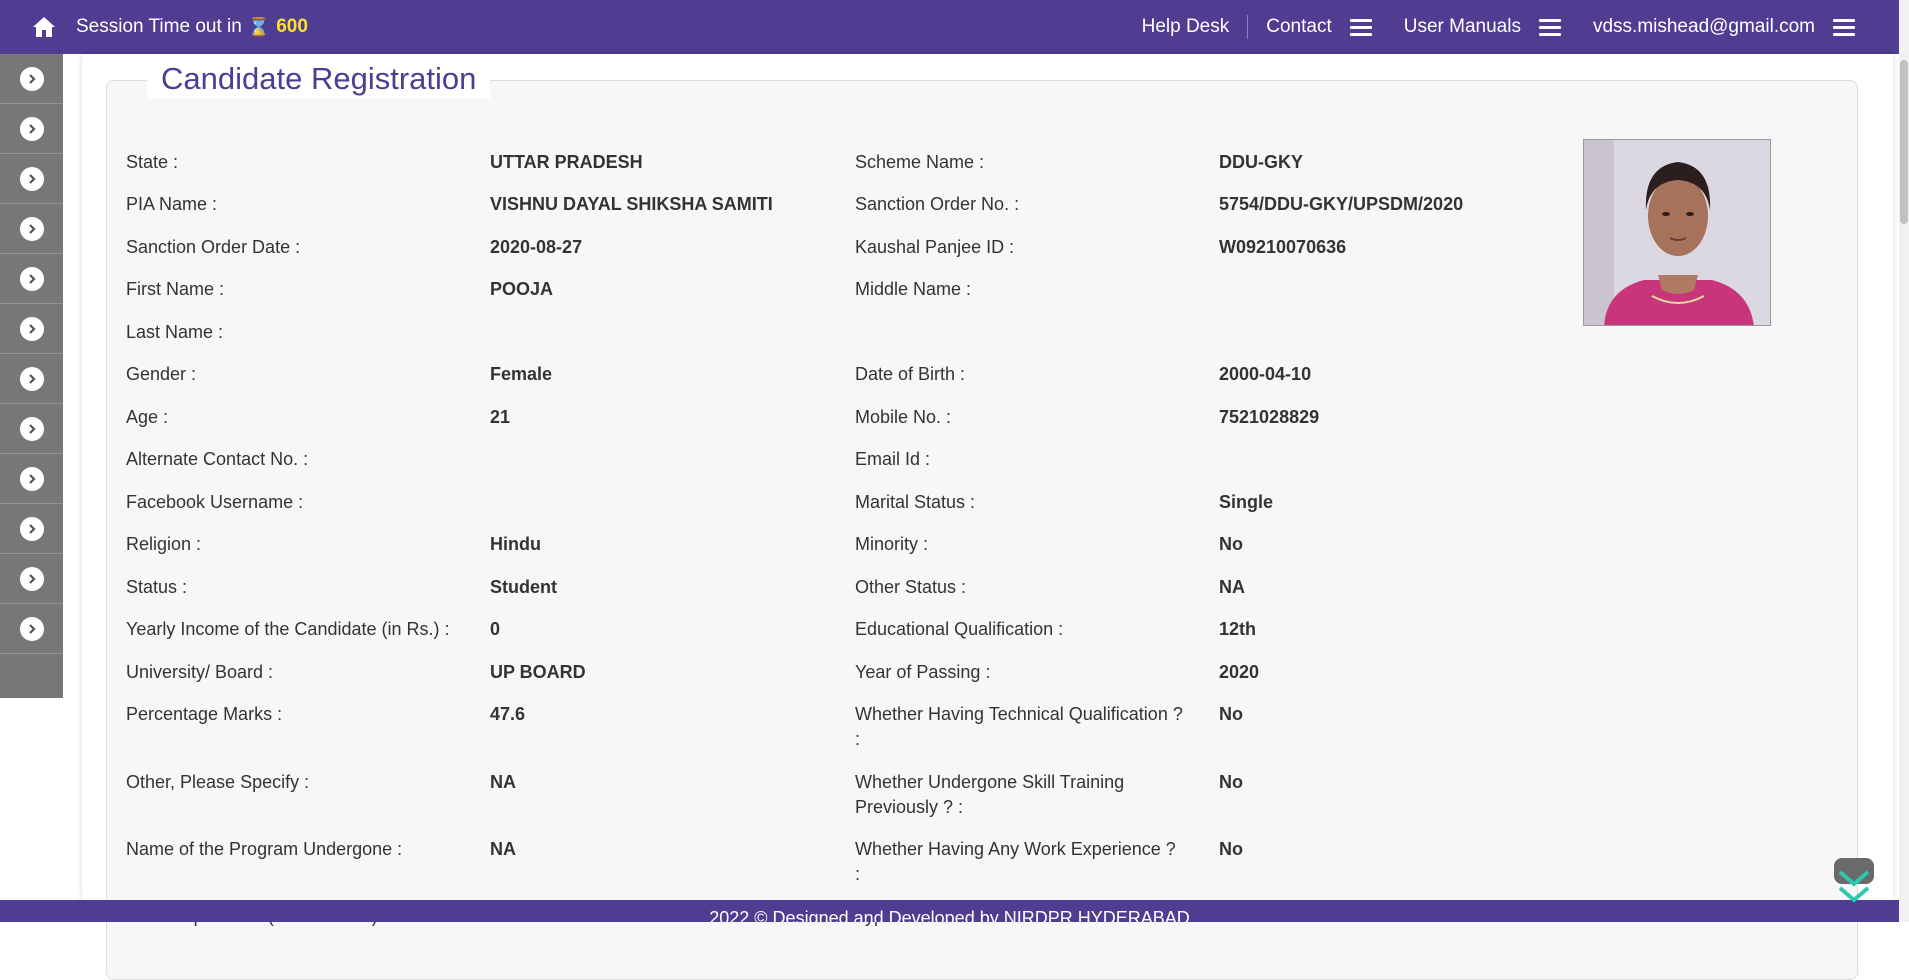 Image resolution: width=1909 pixels, height=980 pixels. What do you see at coordinates (892, 544) in the screenshot?
I see `field-label: Minority :` at bounding box center [892, 544].